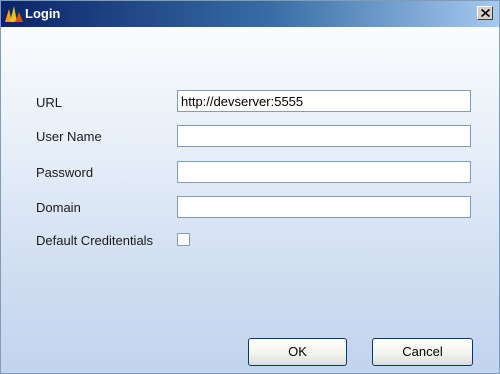 Image resolution: width=500 pixels, height=374 pixels. What do you see at coordinates (324, 172) in the screenshot?
I see `password-field` at bounding box center [324, 172].